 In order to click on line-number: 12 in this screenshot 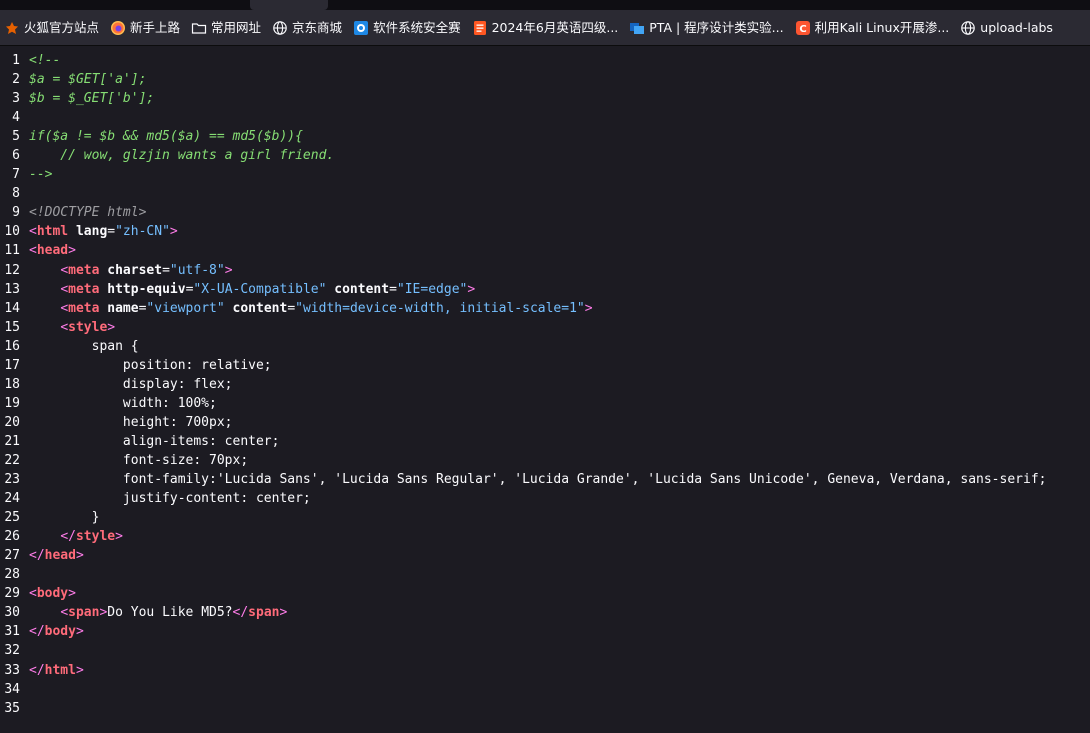, I will do `click(12, 270)`.